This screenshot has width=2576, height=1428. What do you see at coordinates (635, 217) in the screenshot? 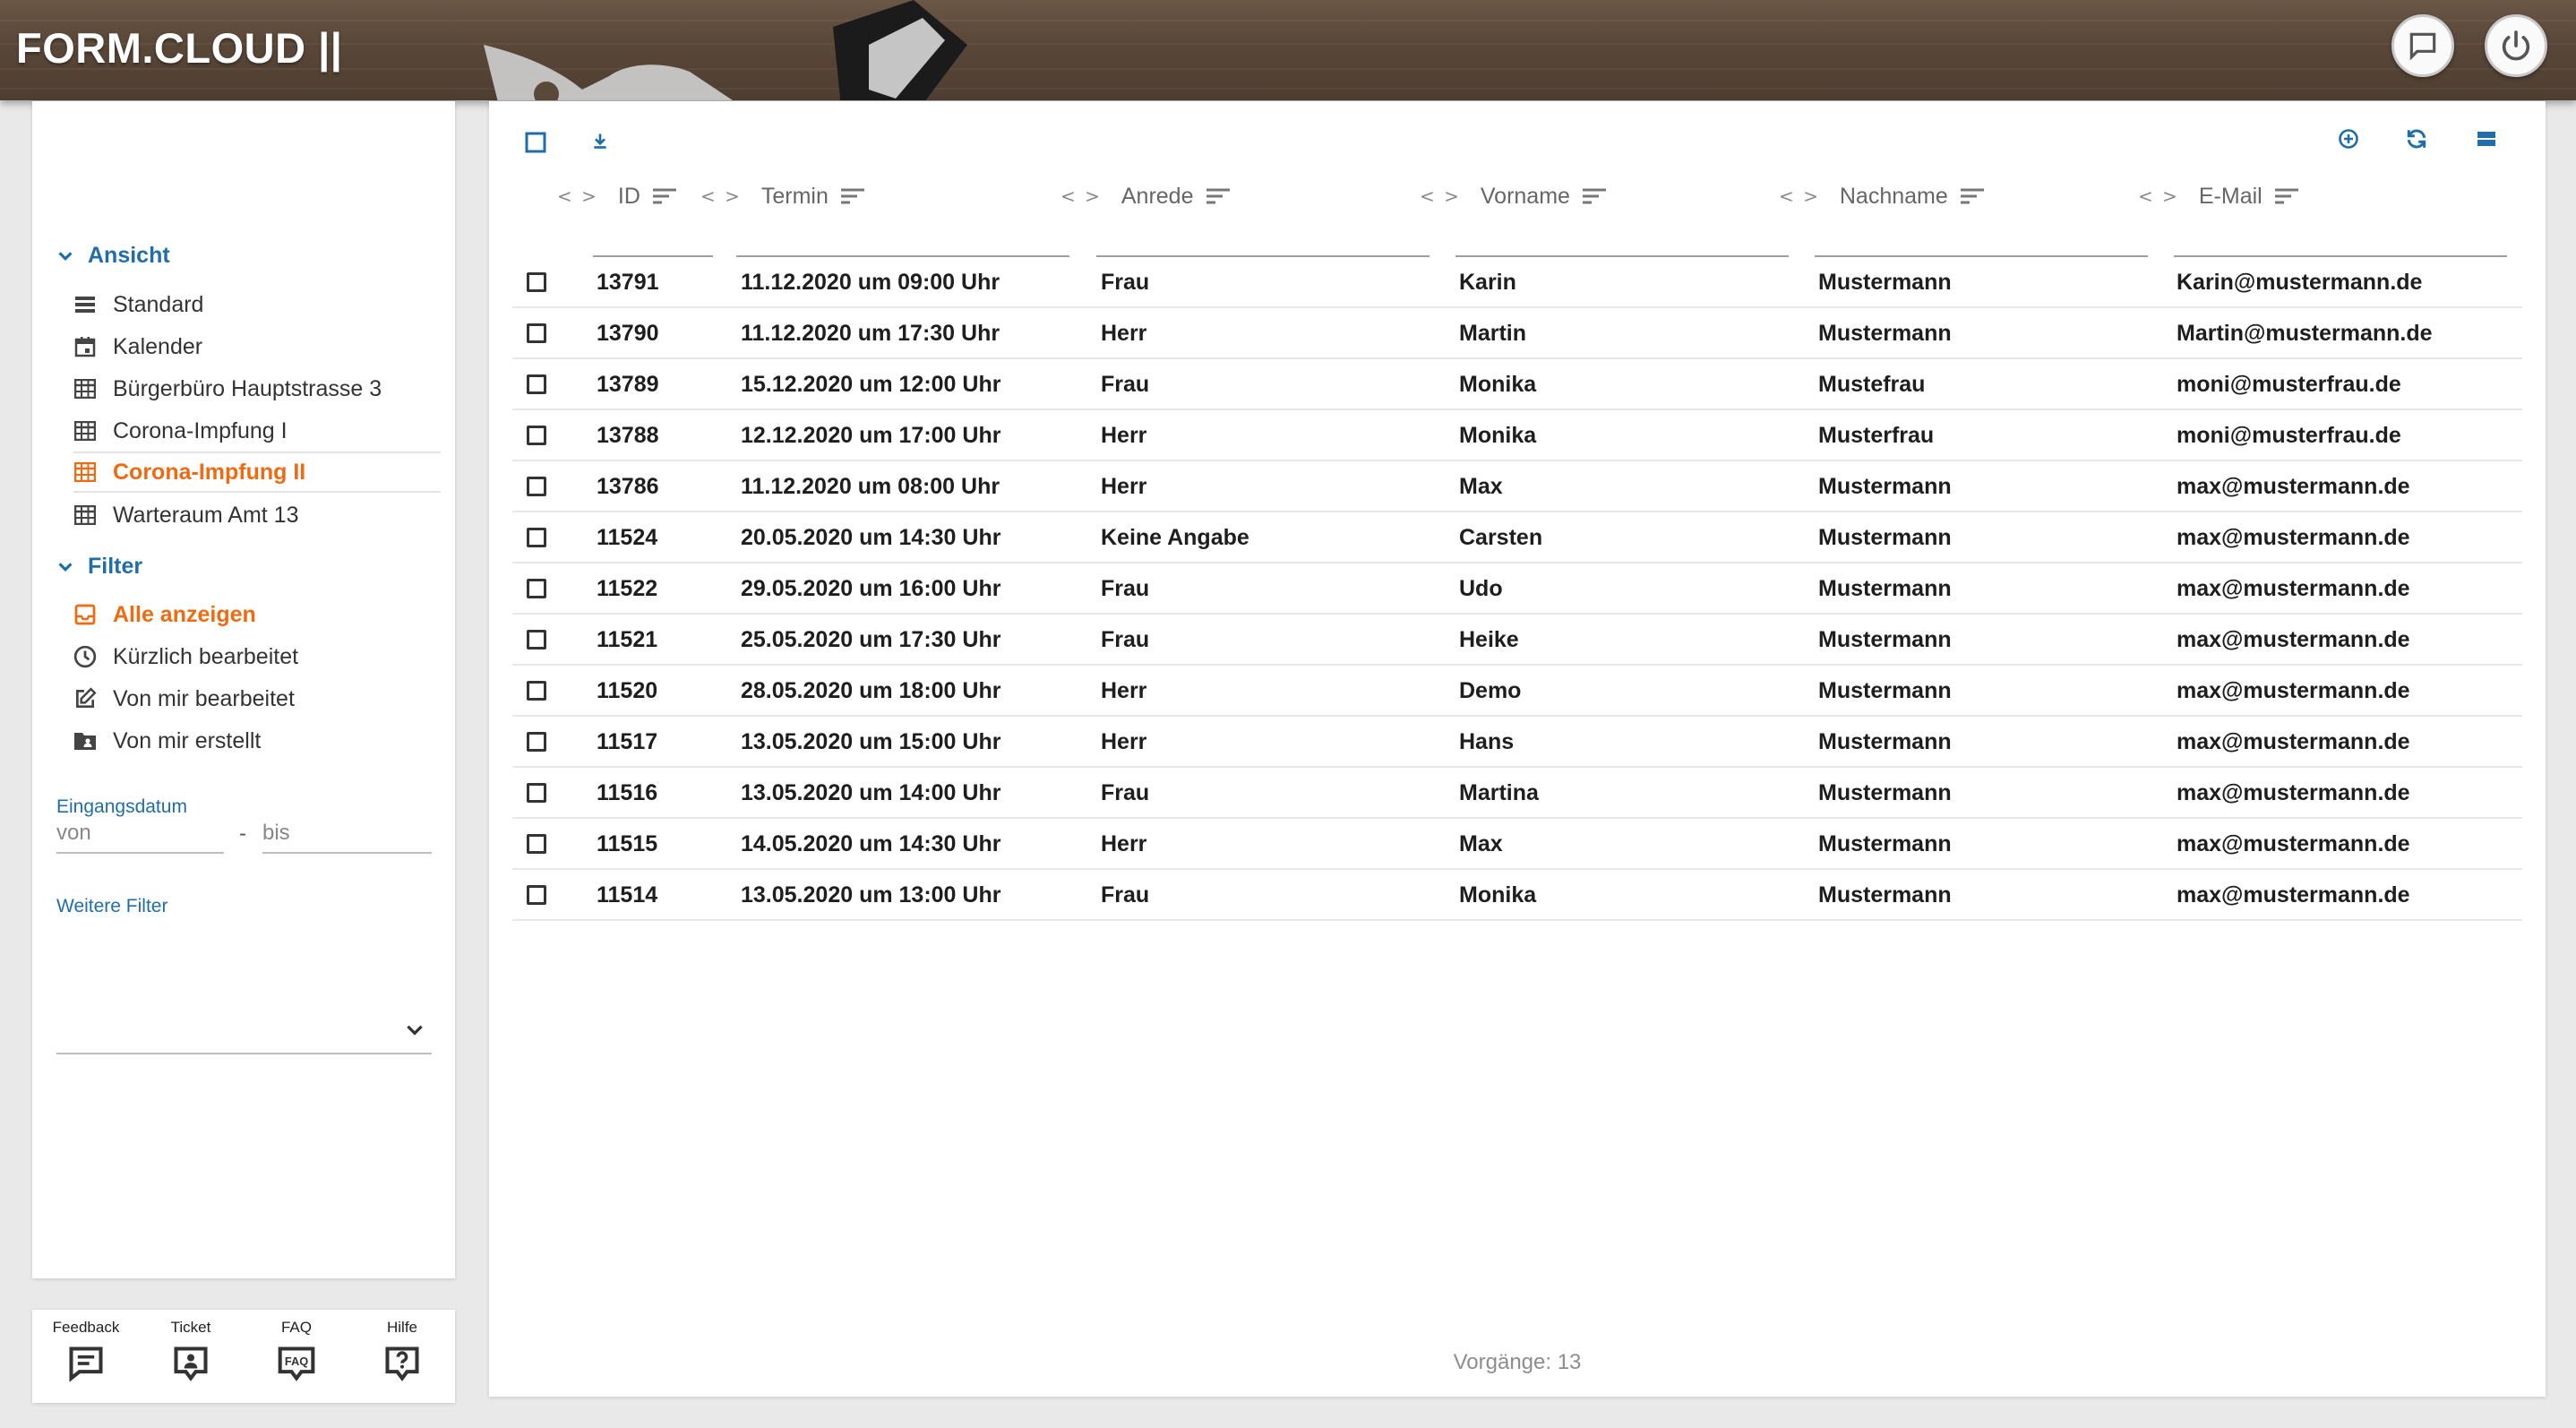
I see `column-header-id: < > ID` at bounding box center [635, 217].